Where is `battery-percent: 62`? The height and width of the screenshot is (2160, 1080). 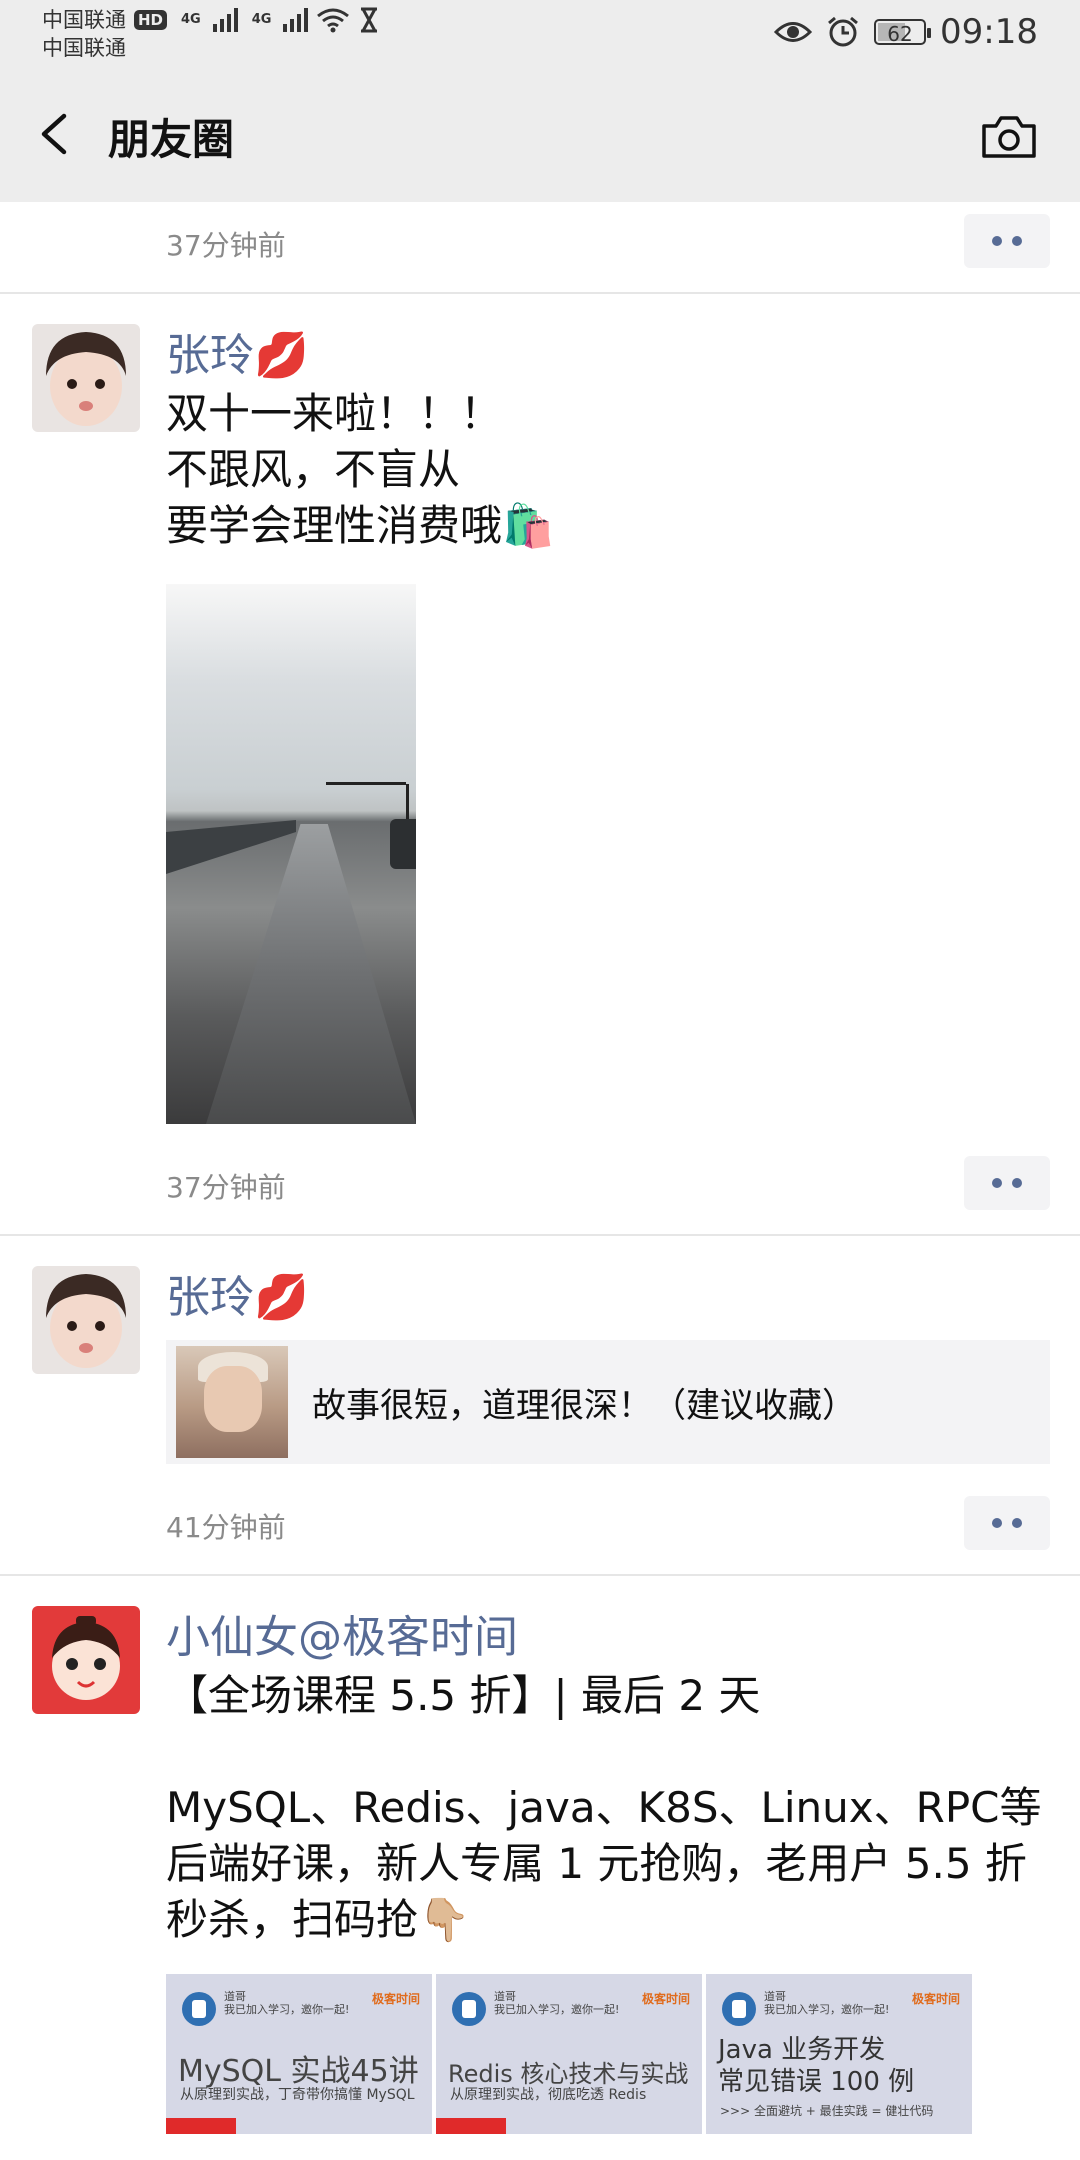 battery-percent: 62 is located at coordinates (900, 34).